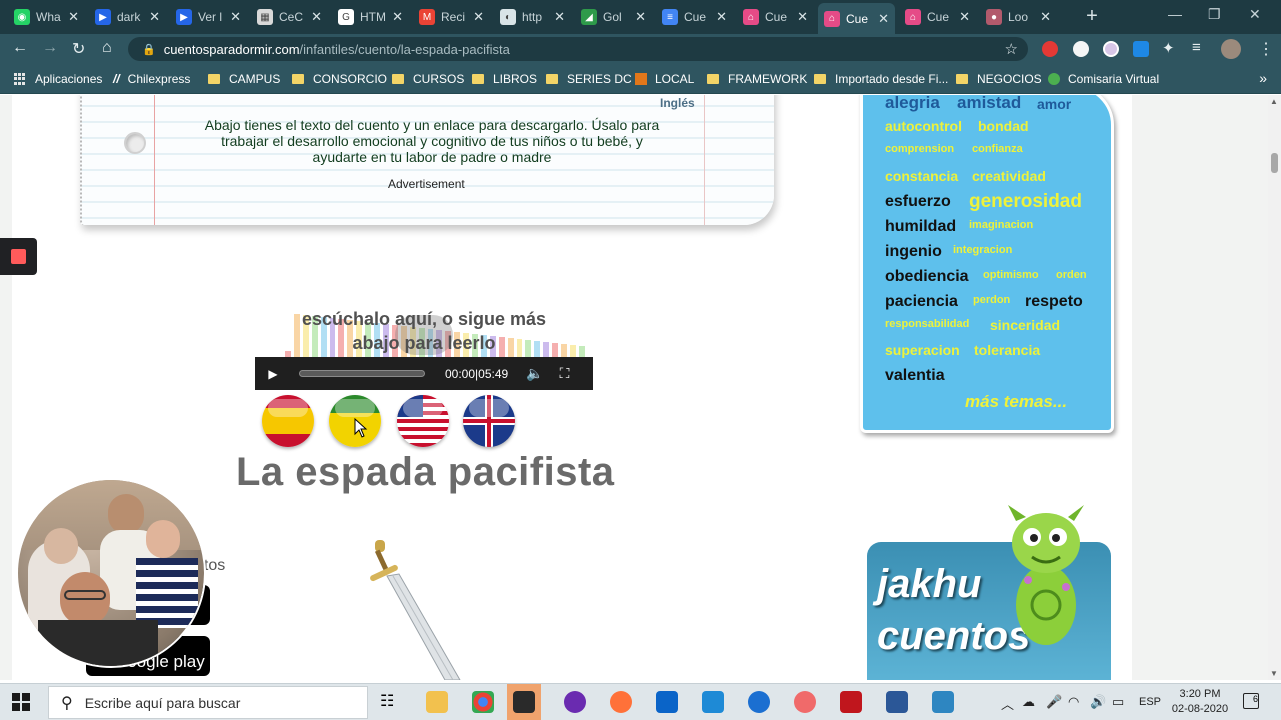 The image size is (1281, 720). Describe the element at coordinates (759, 702) in the screenshot. I see `teamviewer-icon` at that location.